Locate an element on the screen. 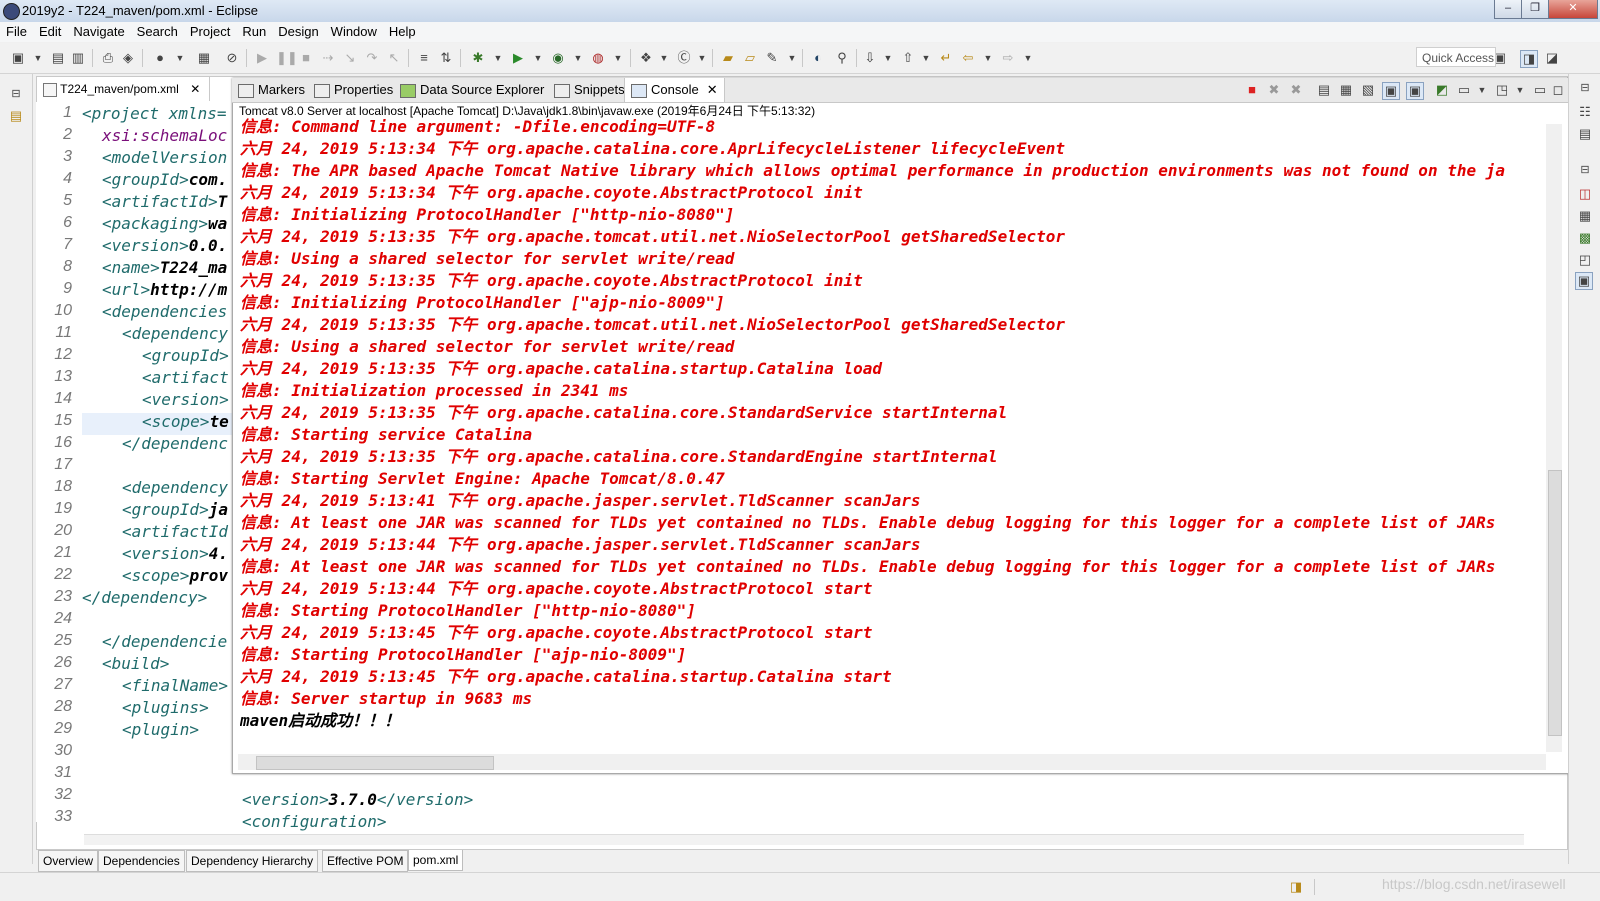  open-type-icon: ◈ is located at coordinates (128, 58).